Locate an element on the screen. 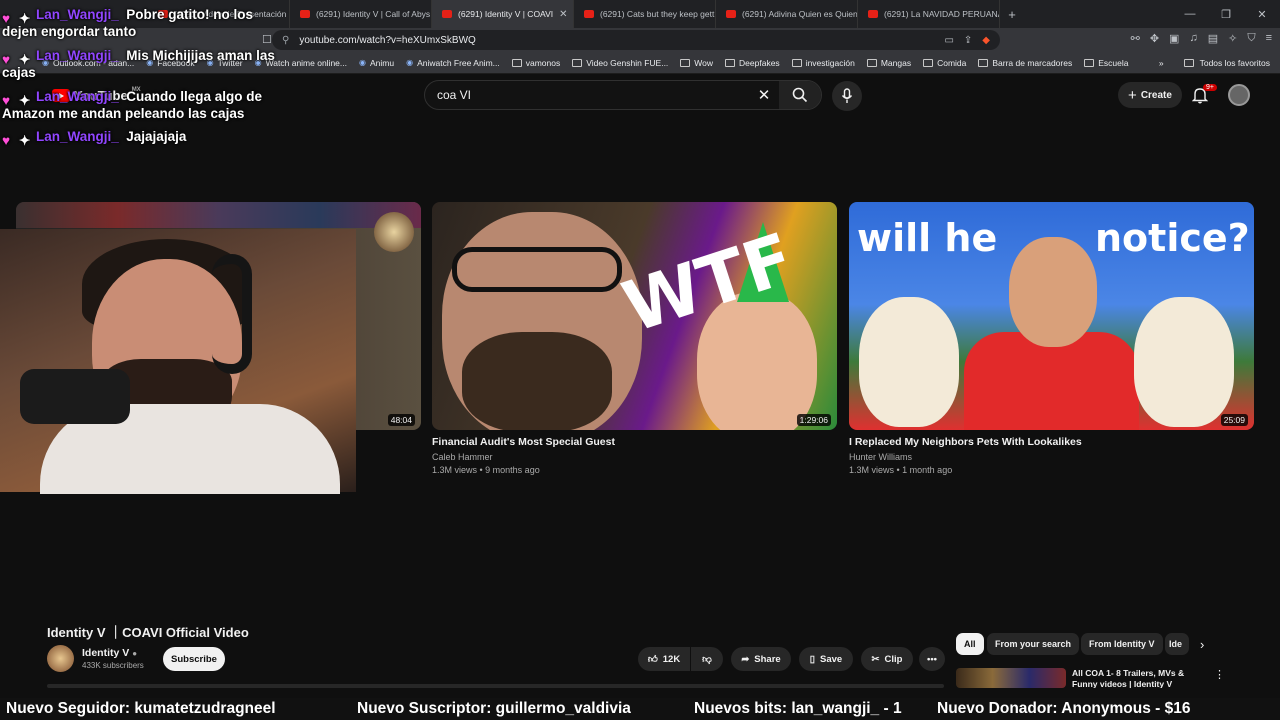 The height and width of the screenshot is (720, 1280). bookmark-label: Comida is located at coordinates (952, 62).